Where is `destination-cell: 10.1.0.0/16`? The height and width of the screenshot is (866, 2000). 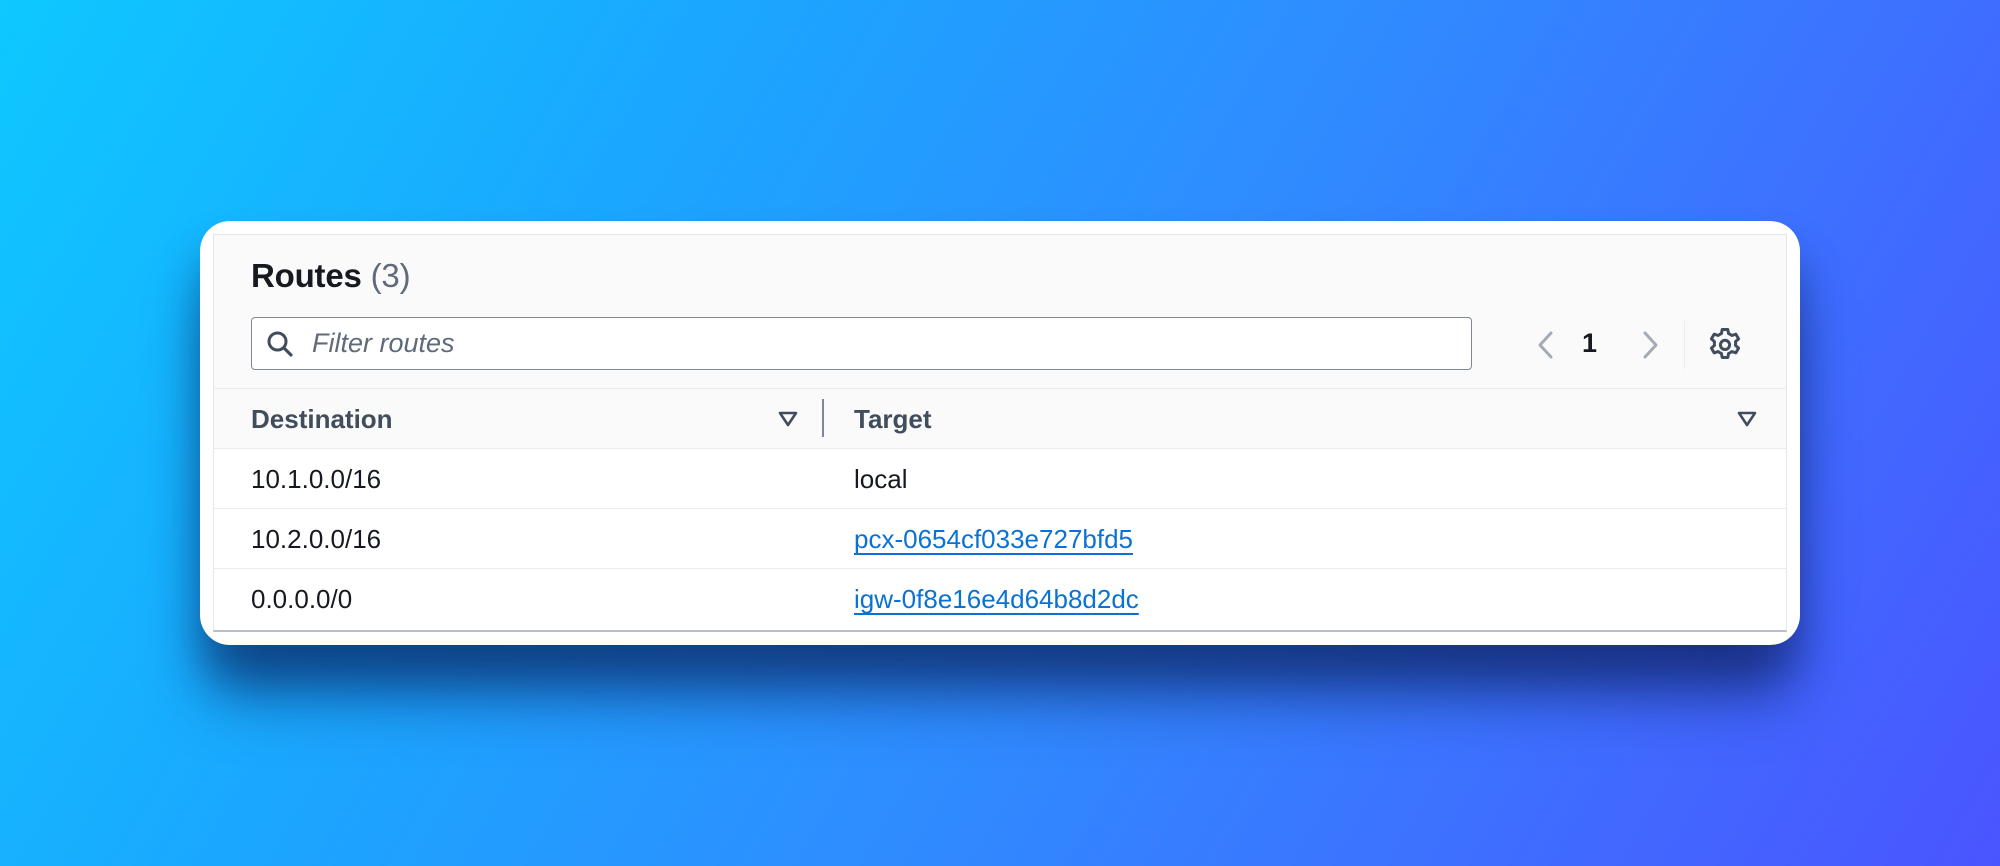
destination-cell: 10.1.0.0/16 is located at coordinates (316, 479).